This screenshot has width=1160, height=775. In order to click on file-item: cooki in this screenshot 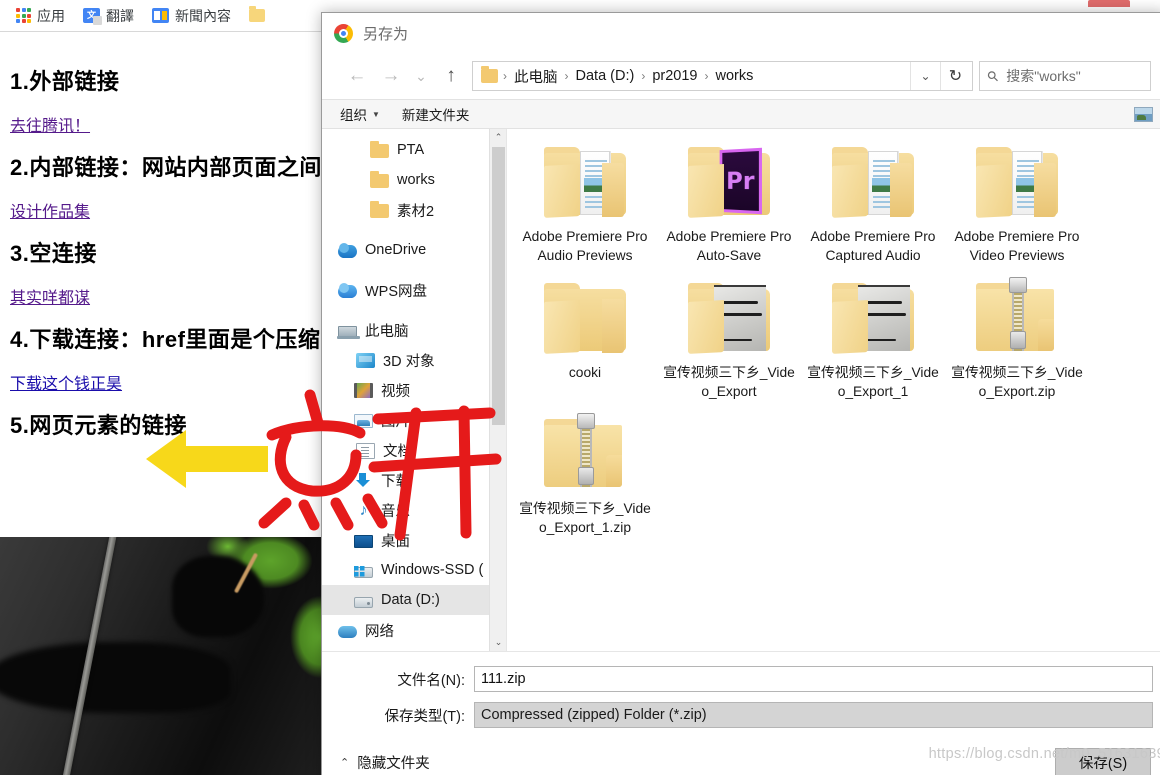, I will do `click(585, 343)`.